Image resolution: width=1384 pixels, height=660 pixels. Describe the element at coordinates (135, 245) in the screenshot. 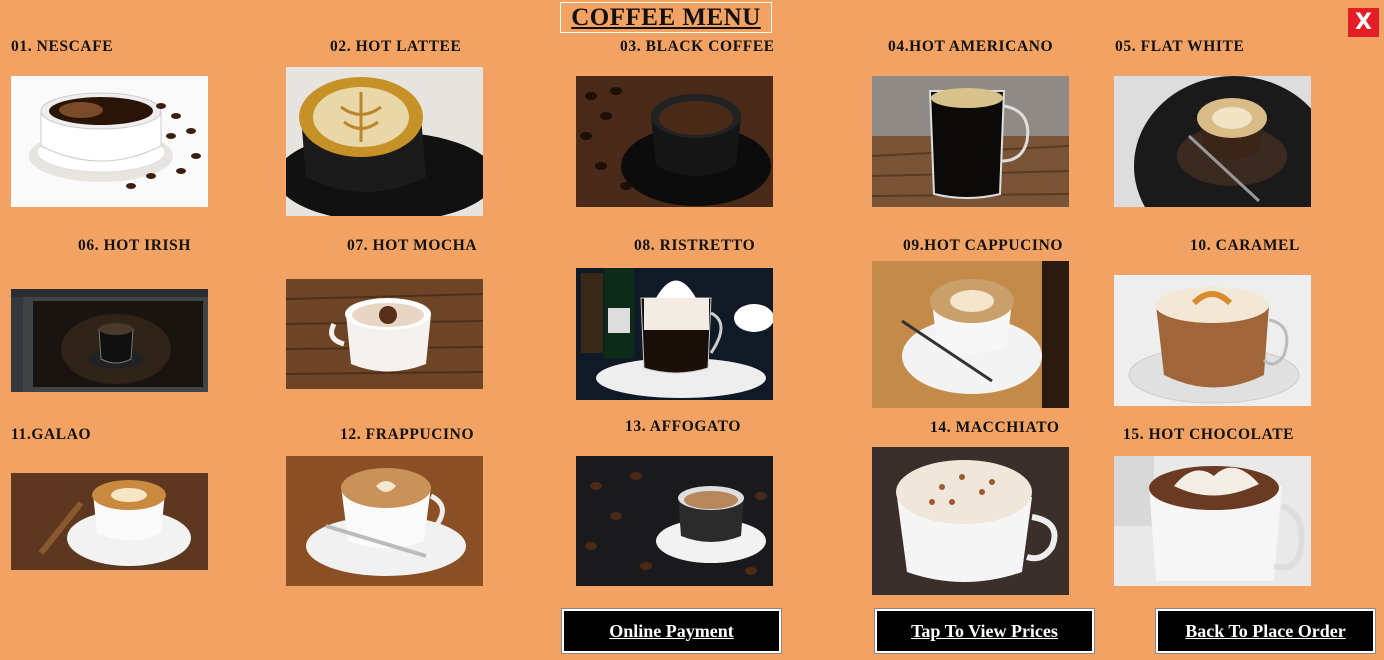

I see `item-label-hot-irish: 06. HOT IRISH` at that location.